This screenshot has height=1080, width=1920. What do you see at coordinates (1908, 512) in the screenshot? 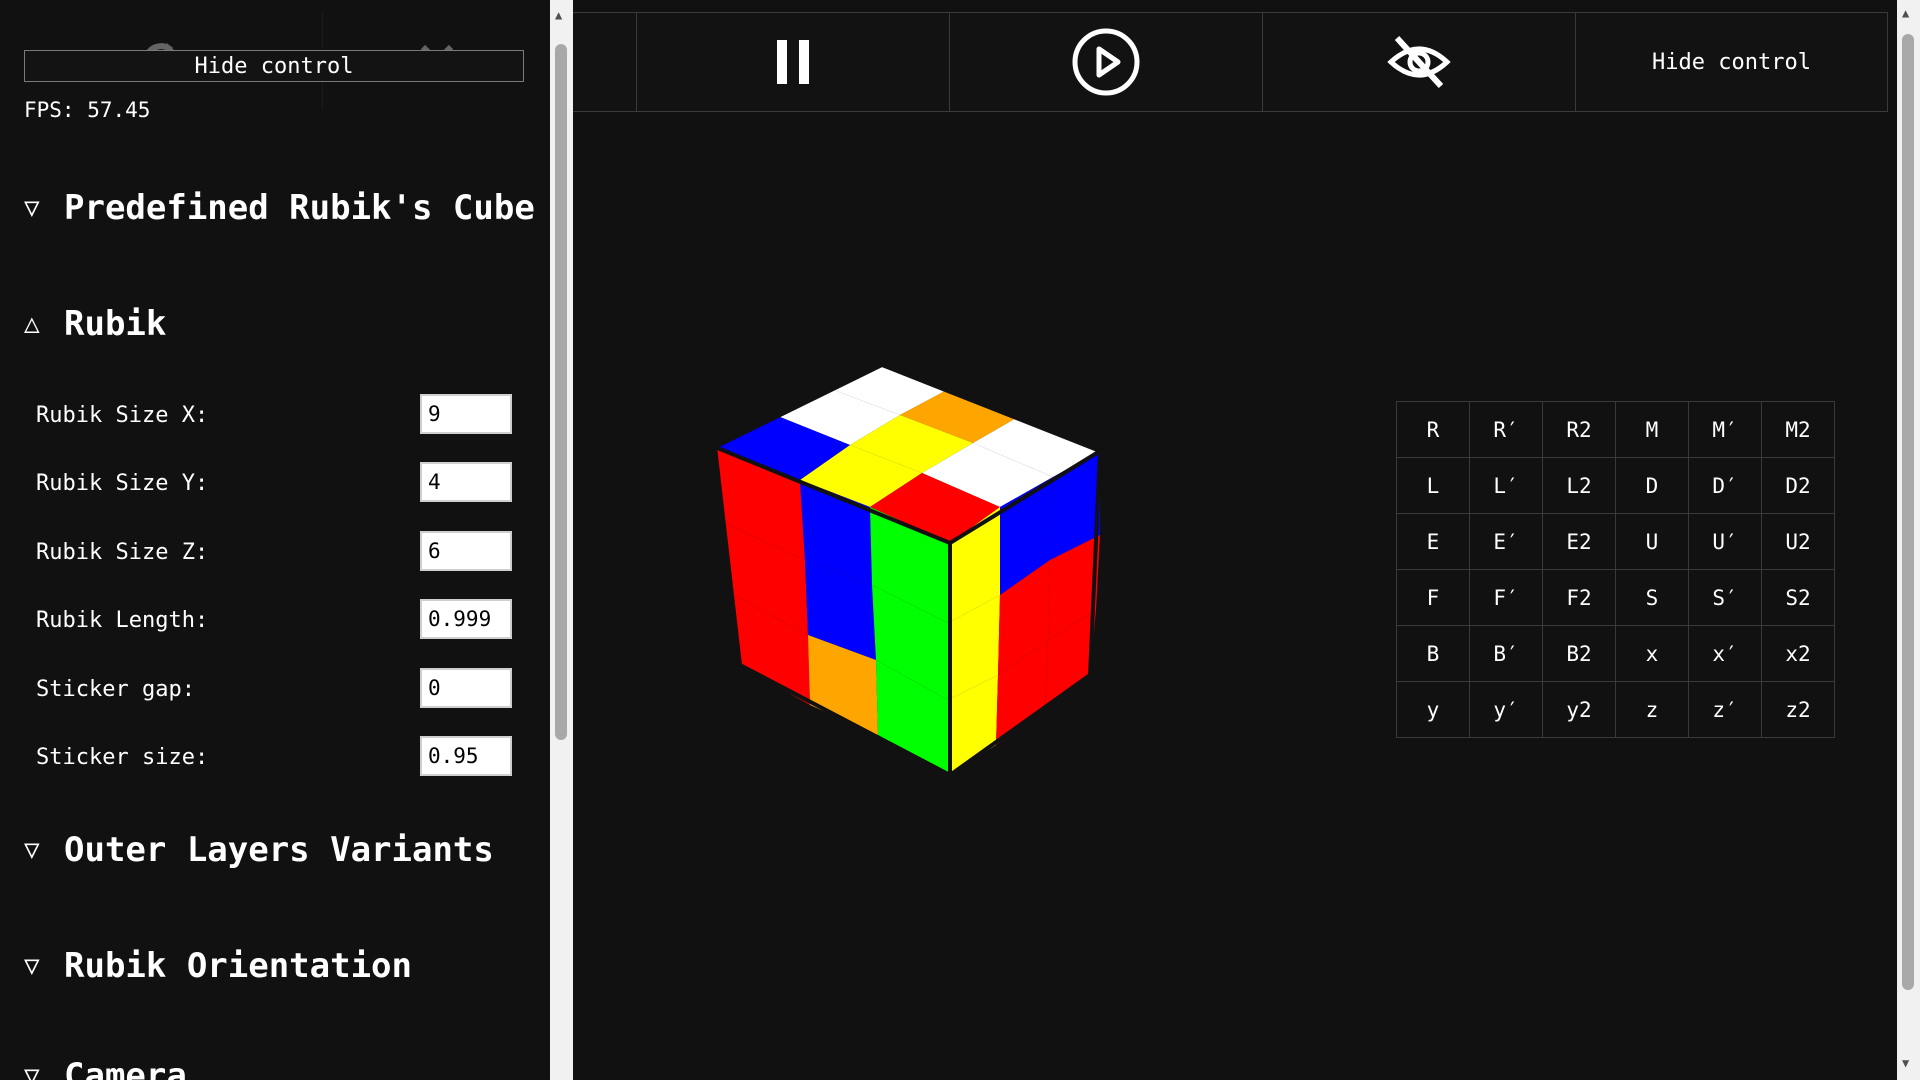
I see `page-scroll-thumb` at bounding box center [1908, 512].